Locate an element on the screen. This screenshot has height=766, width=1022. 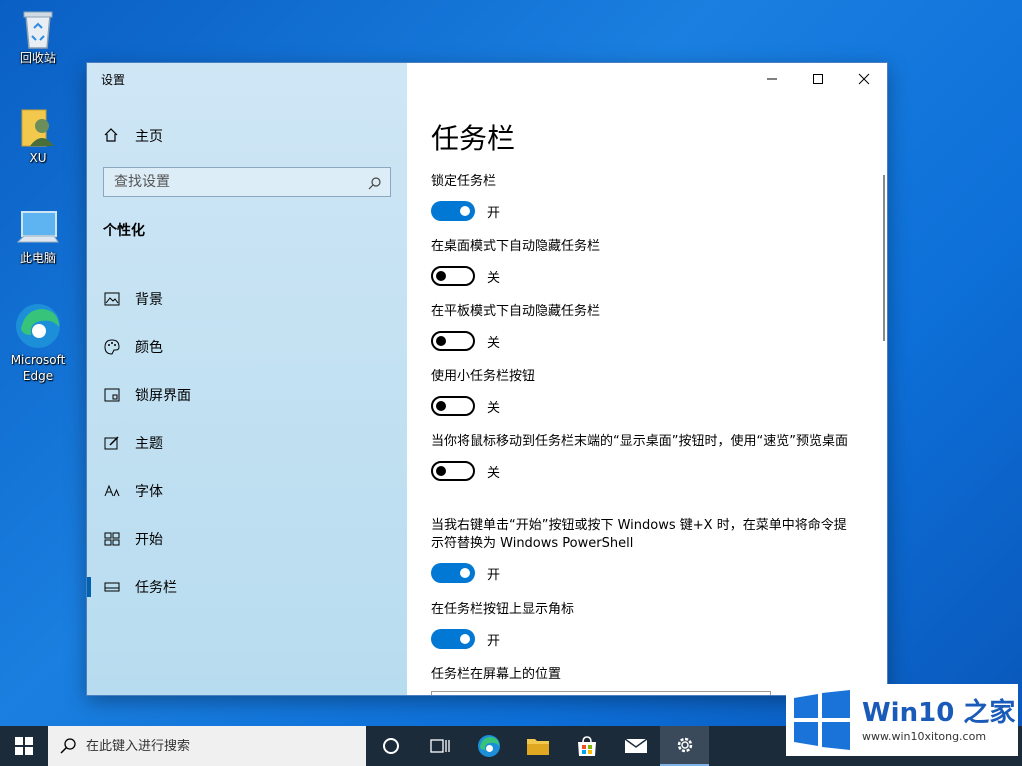
taskbar-search-box is located at coordinates (207, 746).